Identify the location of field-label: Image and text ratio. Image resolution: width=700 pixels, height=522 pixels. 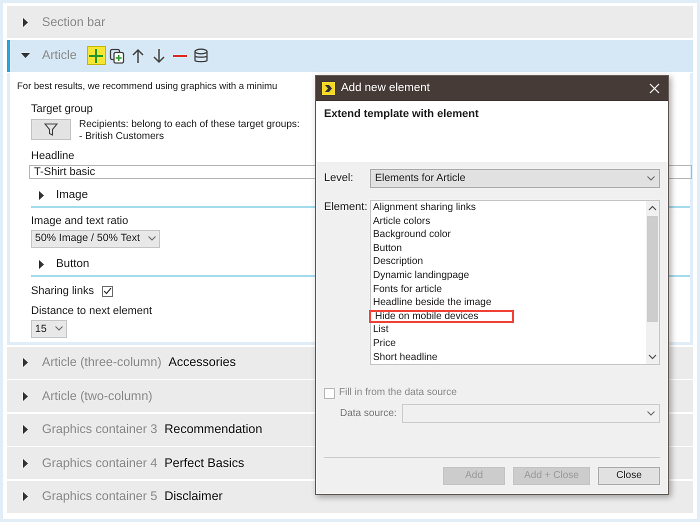
(79, 221).